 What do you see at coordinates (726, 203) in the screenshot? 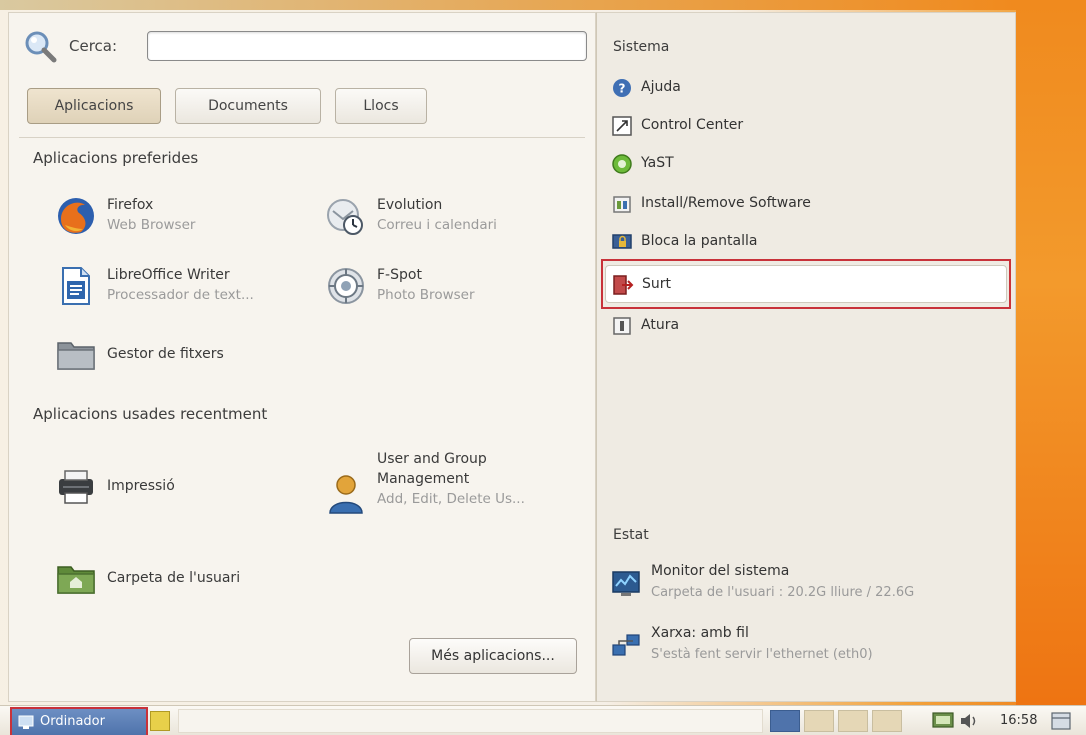
I see `system-item-label: Install/Remove Software` at bounding box center [726, 203].